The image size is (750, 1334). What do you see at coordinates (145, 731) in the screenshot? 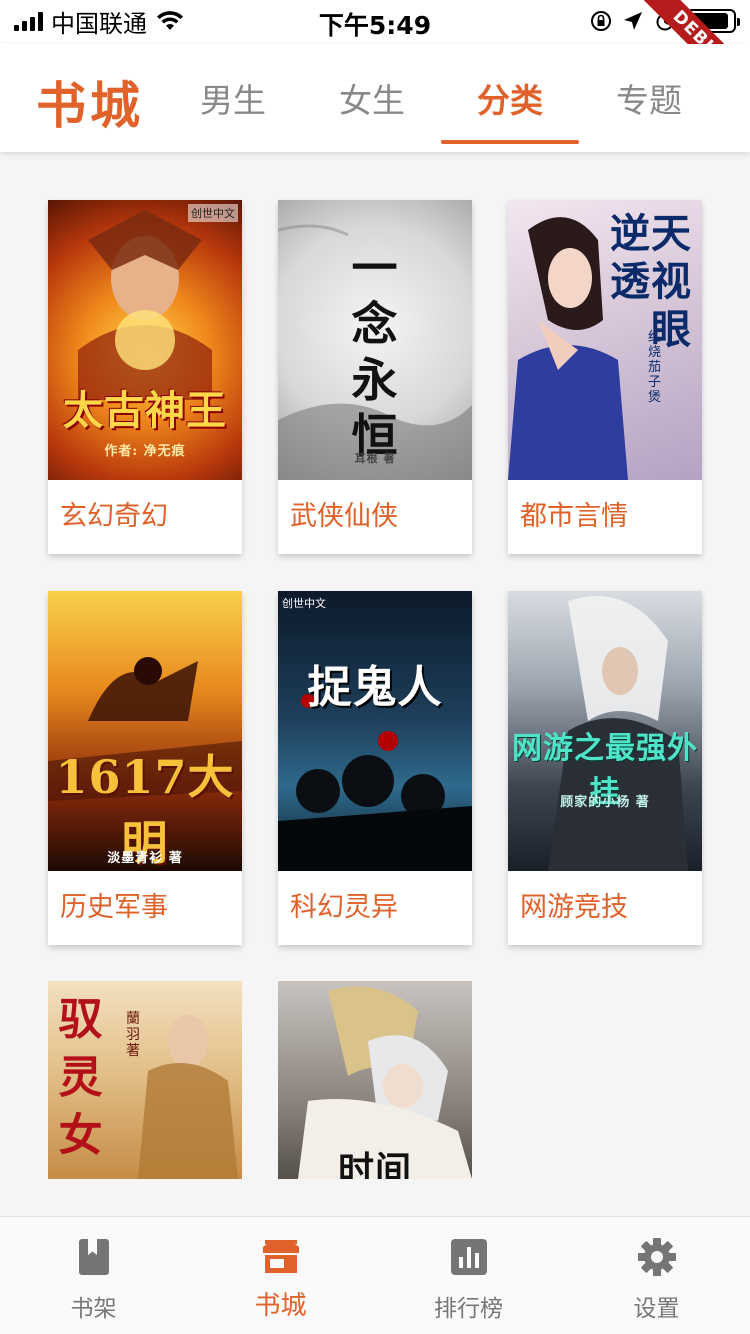
I see `book-cover: 1617大明 淡墨青衫 著` at bounding box center [145, 731].